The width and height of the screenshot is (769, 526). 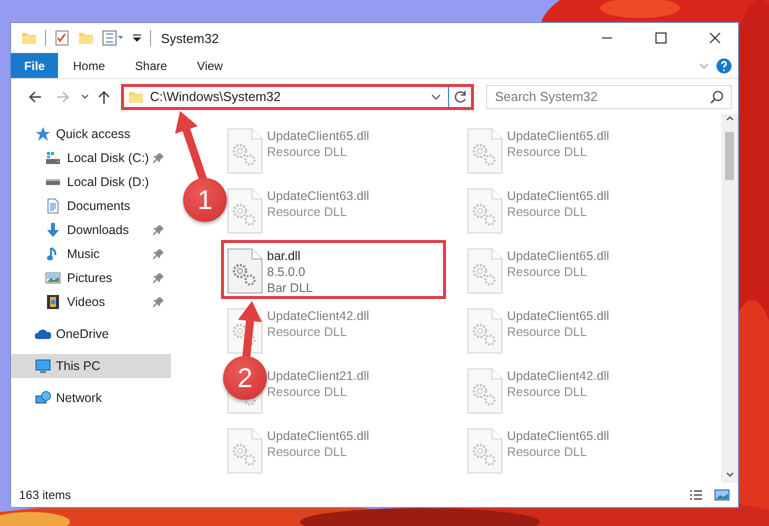 I want to click on back-arrow-icon, so click(x=35, y=96).